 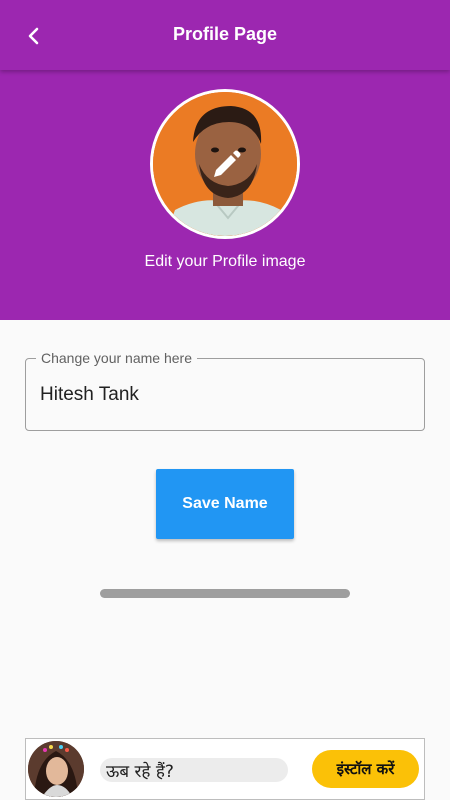 I want to click on name-input, so click(x=225, y=395).